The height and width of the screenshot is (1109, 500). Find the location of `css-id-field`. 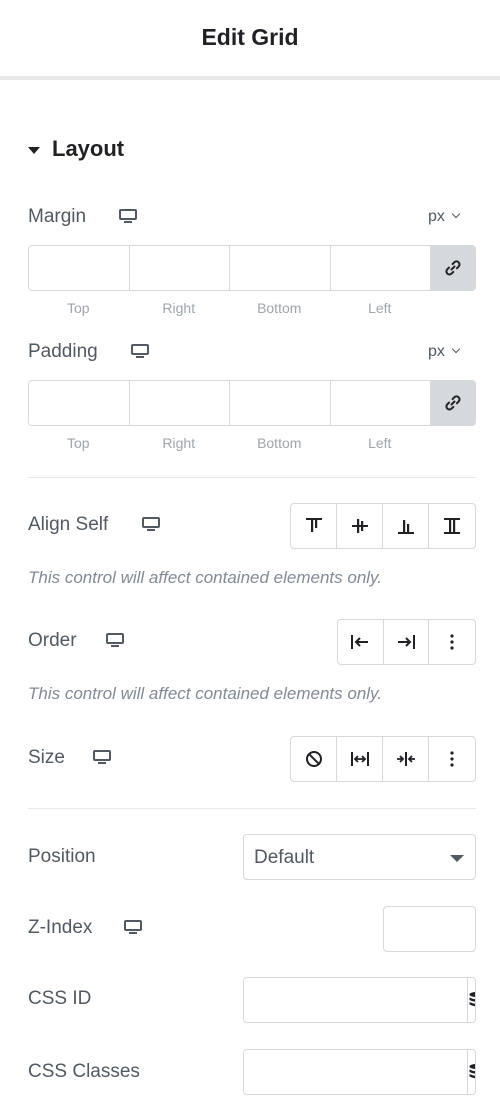

css-id-field is located at coordinates (359, 1000).